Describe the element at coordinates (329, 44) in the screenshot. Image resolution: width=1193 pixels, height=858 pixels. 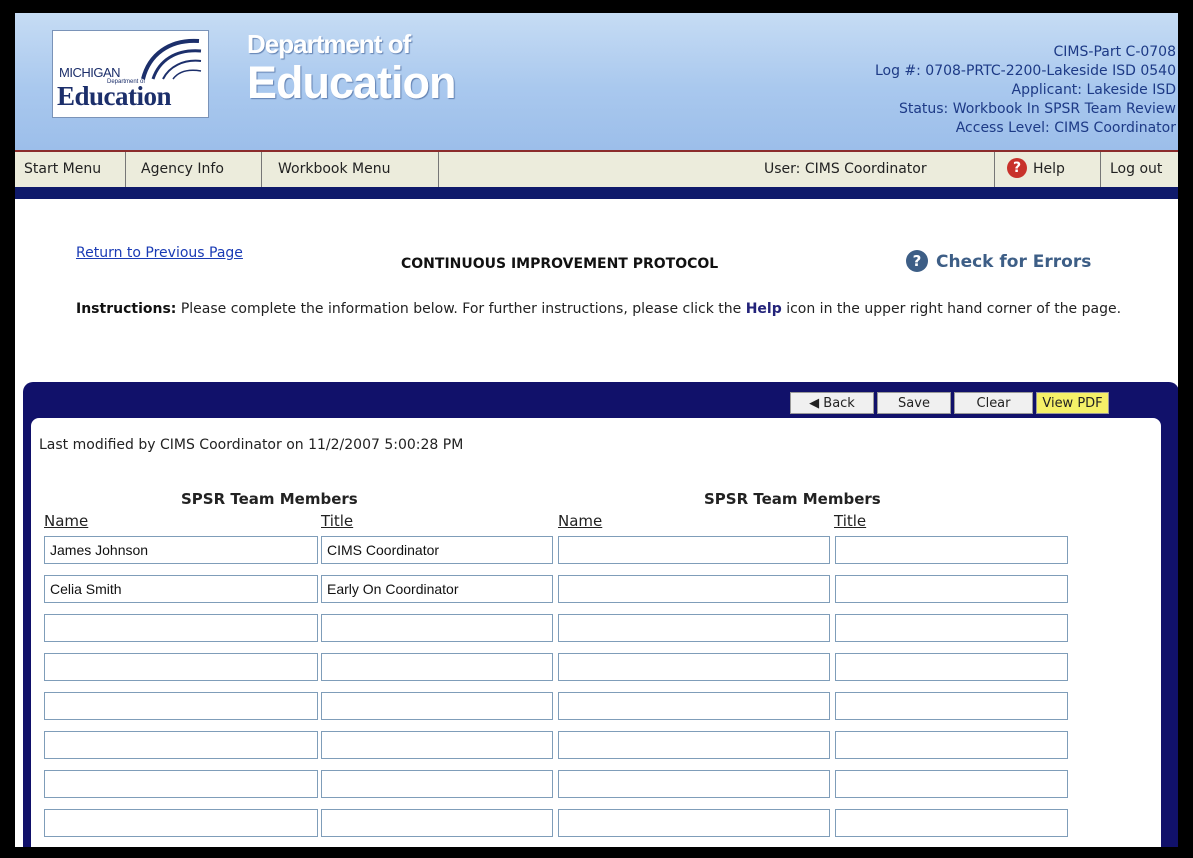
I see `department-title-line1: Department of` at that location.